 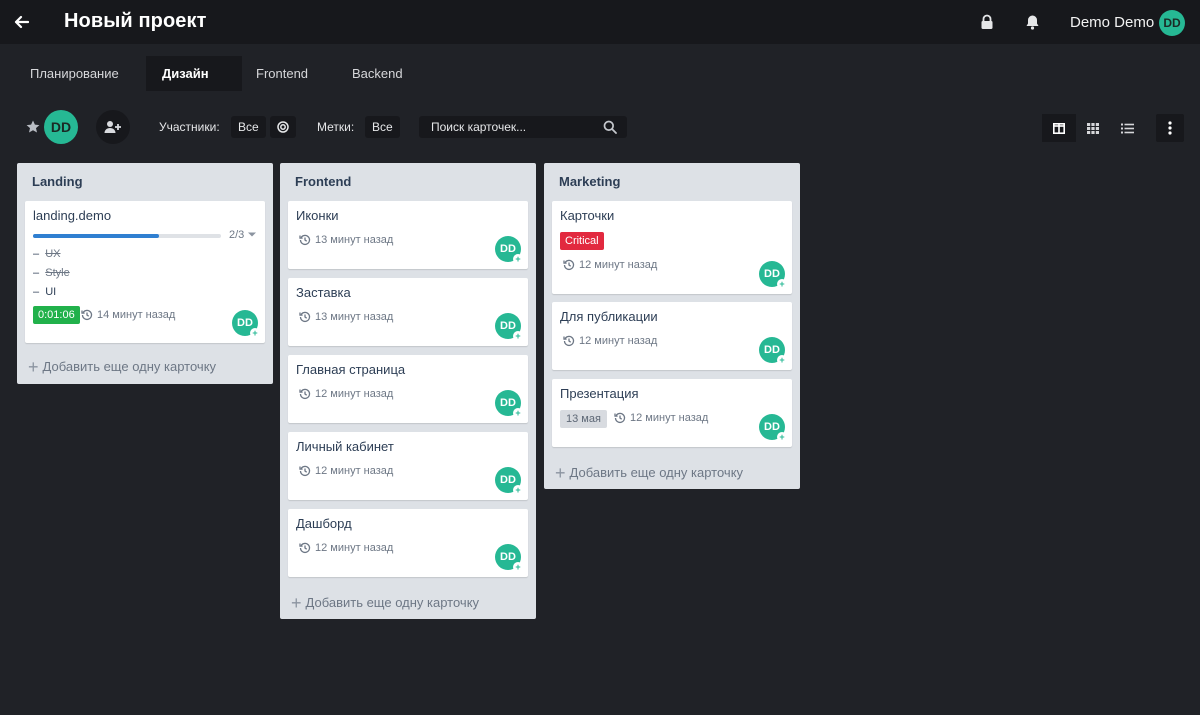 I want to click on tab-backend: Backend, so click(x=376, y=73).